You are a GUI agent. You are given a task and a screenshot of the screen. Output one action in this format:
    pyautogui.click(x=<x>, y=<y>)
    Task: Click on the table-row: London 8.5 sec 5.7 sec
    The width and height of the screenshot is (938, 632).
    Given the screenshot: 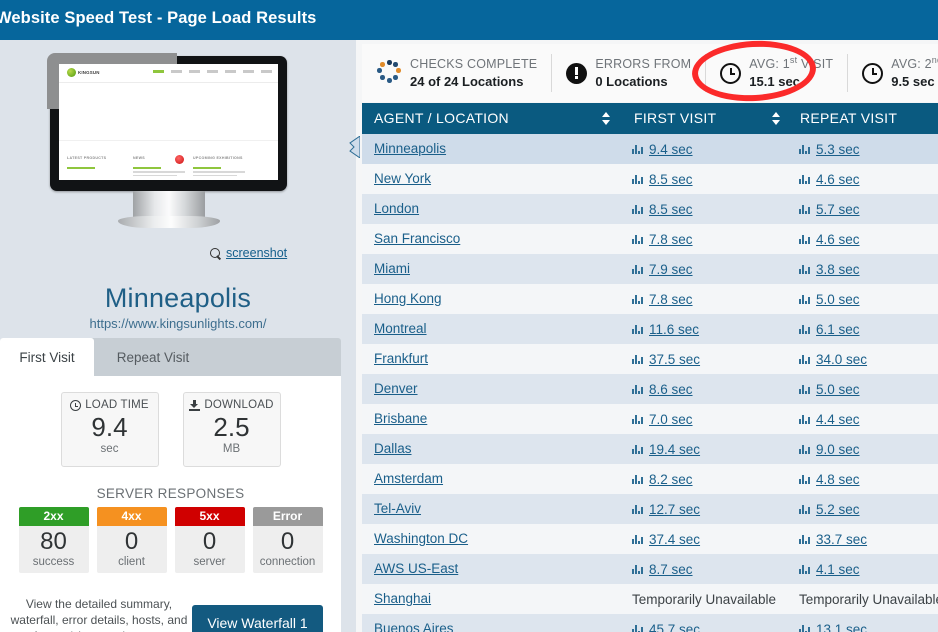 What is the action you would take?
    pyautogui.click(x=650, y=209)
    